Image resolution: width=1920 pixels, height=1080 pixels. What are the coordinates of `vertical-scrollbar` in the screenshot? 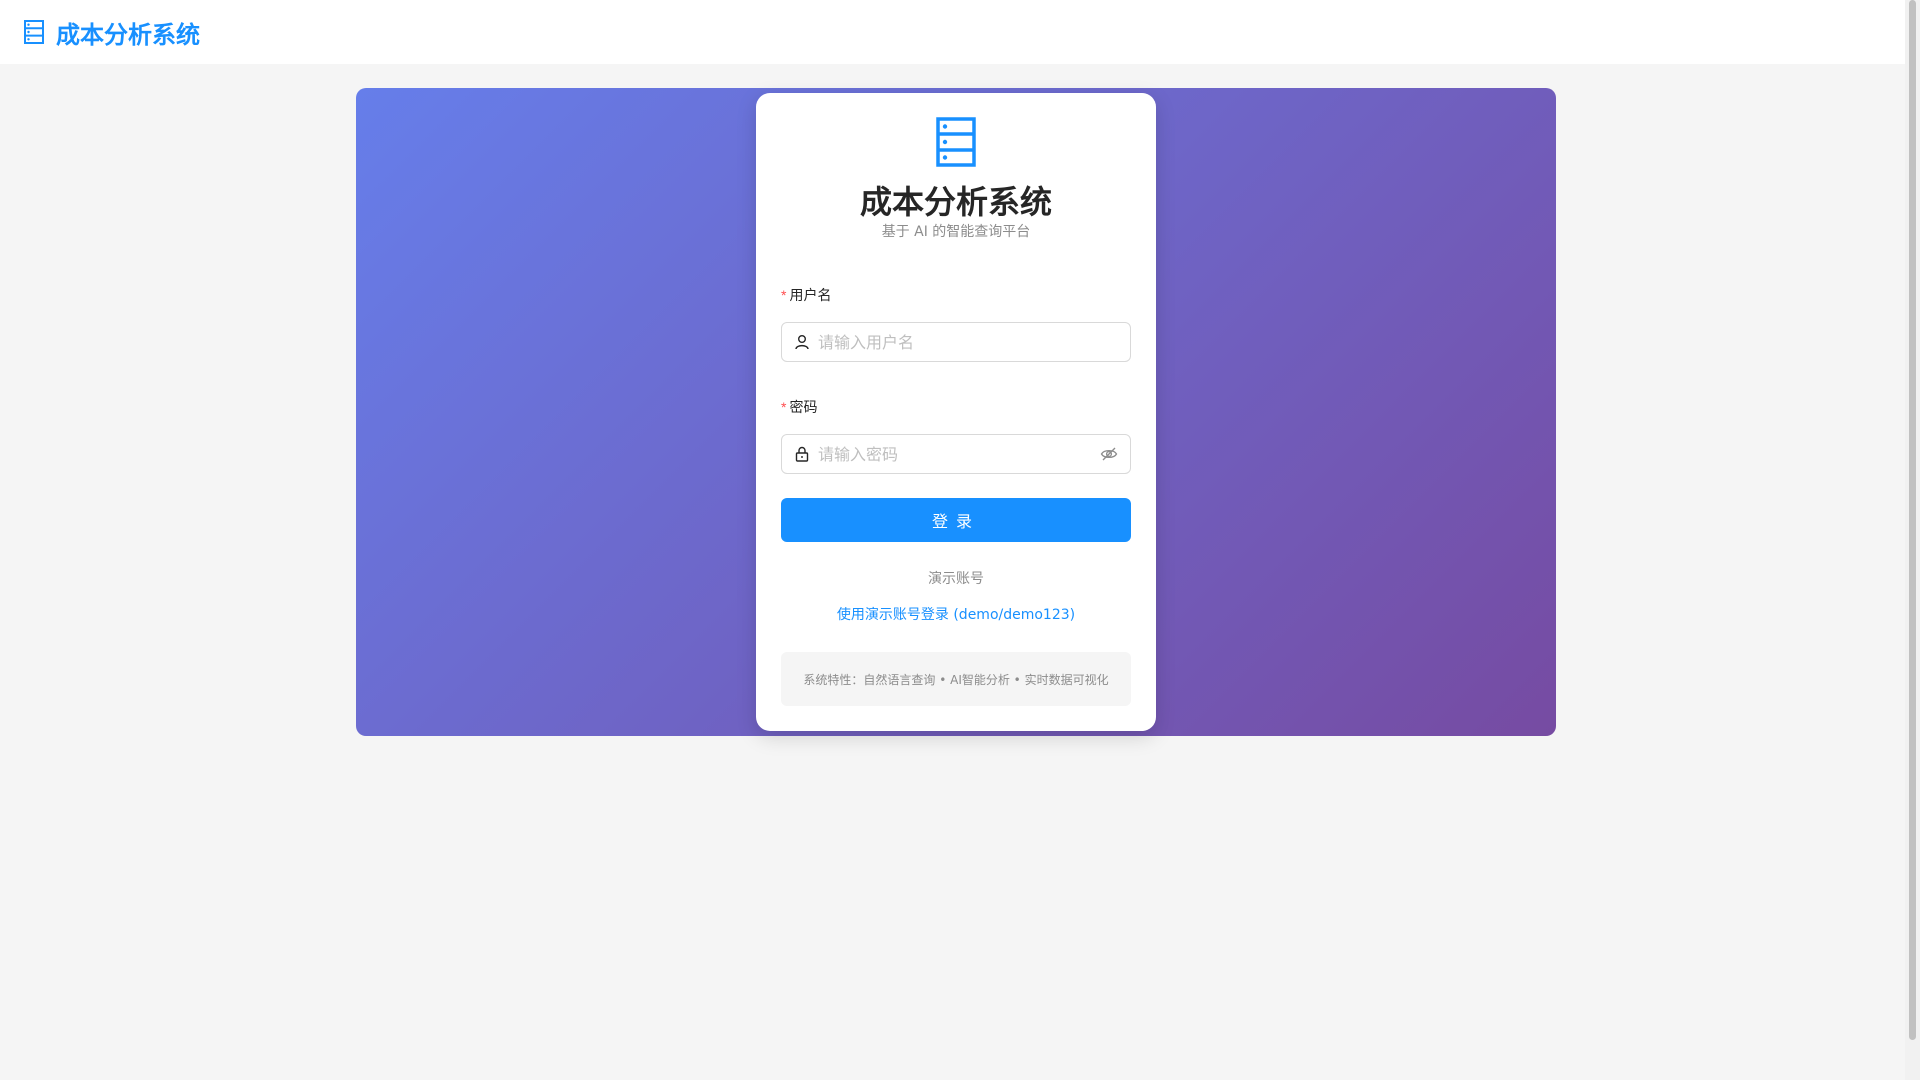 It's located at (1912, 540).